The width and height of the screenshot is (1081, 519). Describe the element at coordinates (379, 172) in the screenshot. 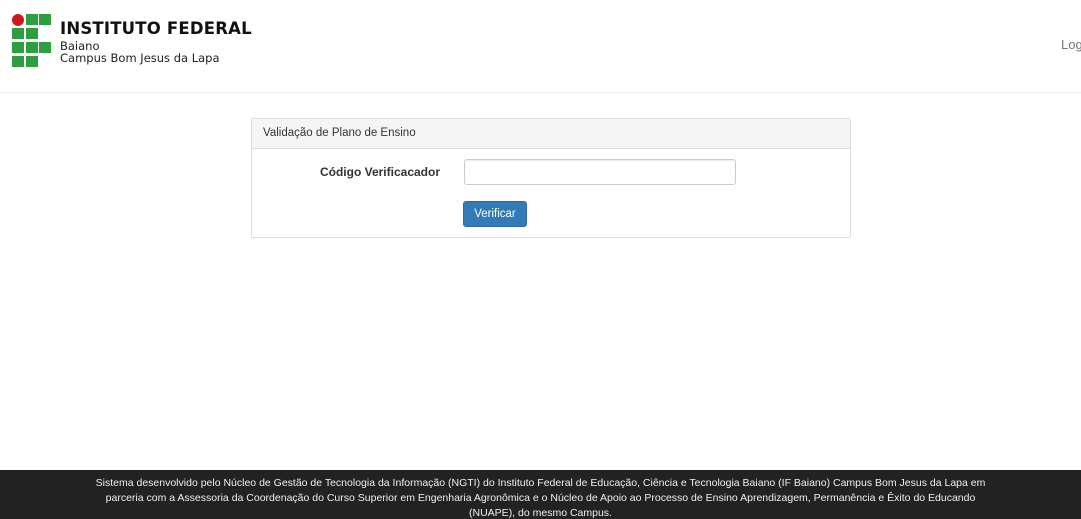

I see `verification-code-label: Código Verificacador` at that location.